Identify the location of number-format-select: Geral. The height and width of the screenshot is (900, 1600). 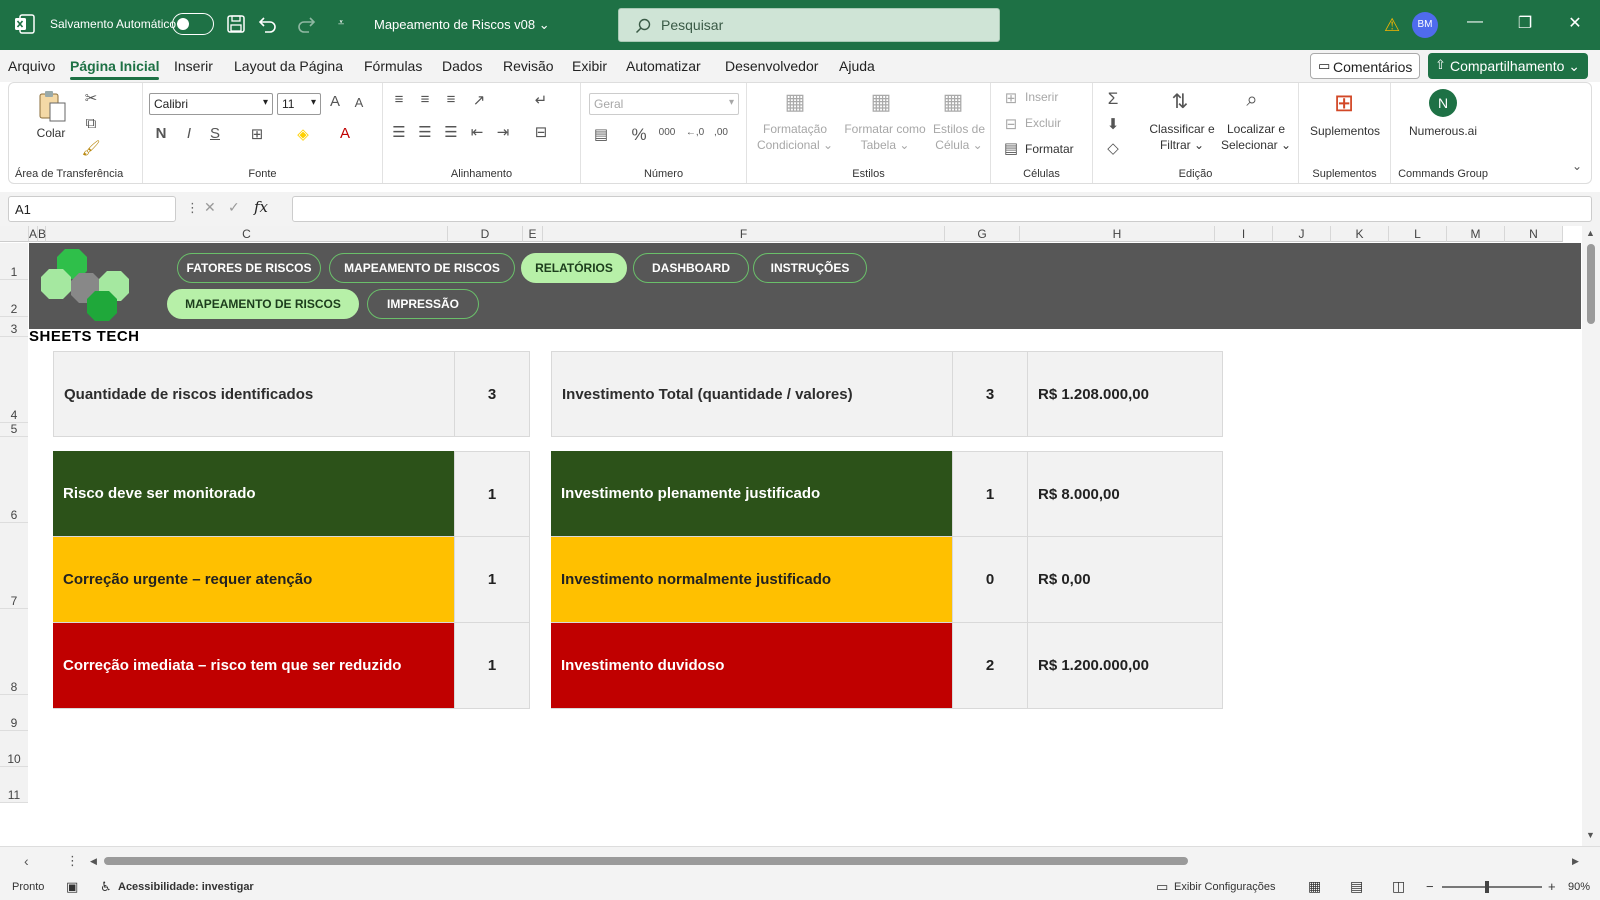
(664, 104).